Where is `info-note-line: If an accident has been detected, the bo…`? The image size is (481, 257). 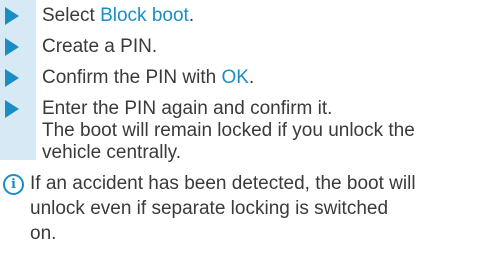 info-note-line: If an accident has been detected, the bo… is located at coordinates (223, 183).